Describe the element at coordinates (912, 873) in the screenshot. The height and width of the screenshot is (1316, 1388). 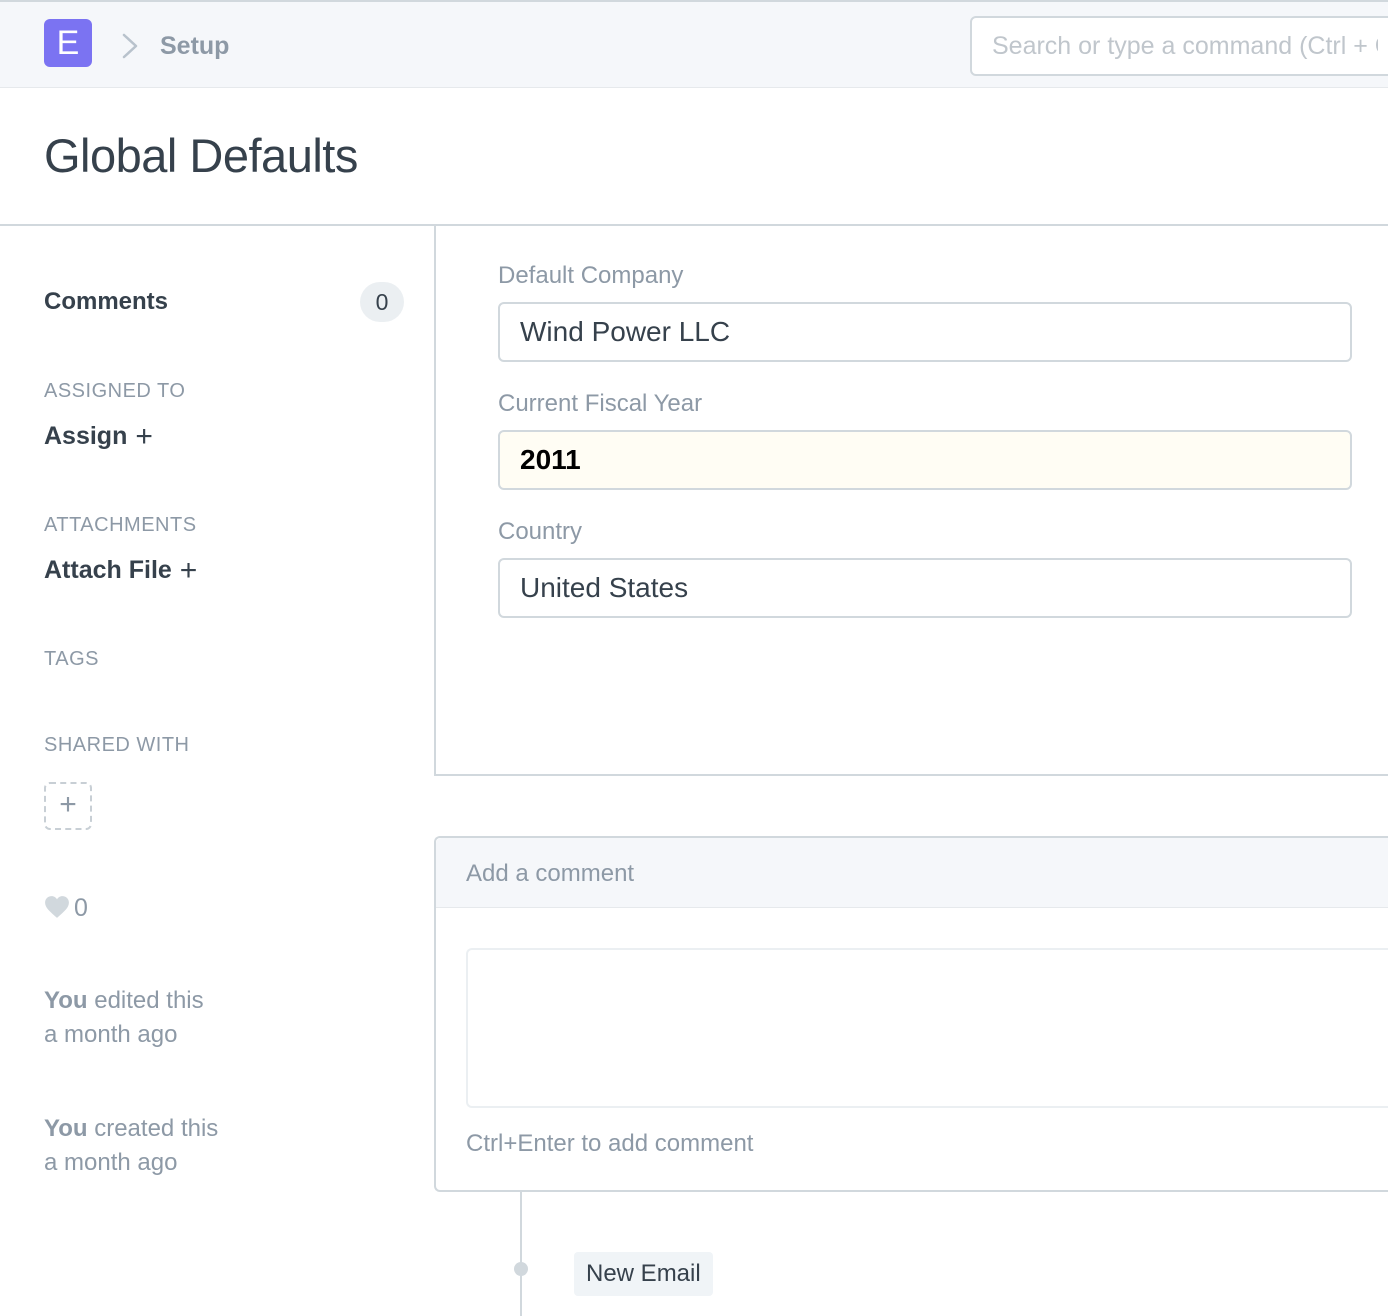
I see `comment-header: Add a comment` at that location.